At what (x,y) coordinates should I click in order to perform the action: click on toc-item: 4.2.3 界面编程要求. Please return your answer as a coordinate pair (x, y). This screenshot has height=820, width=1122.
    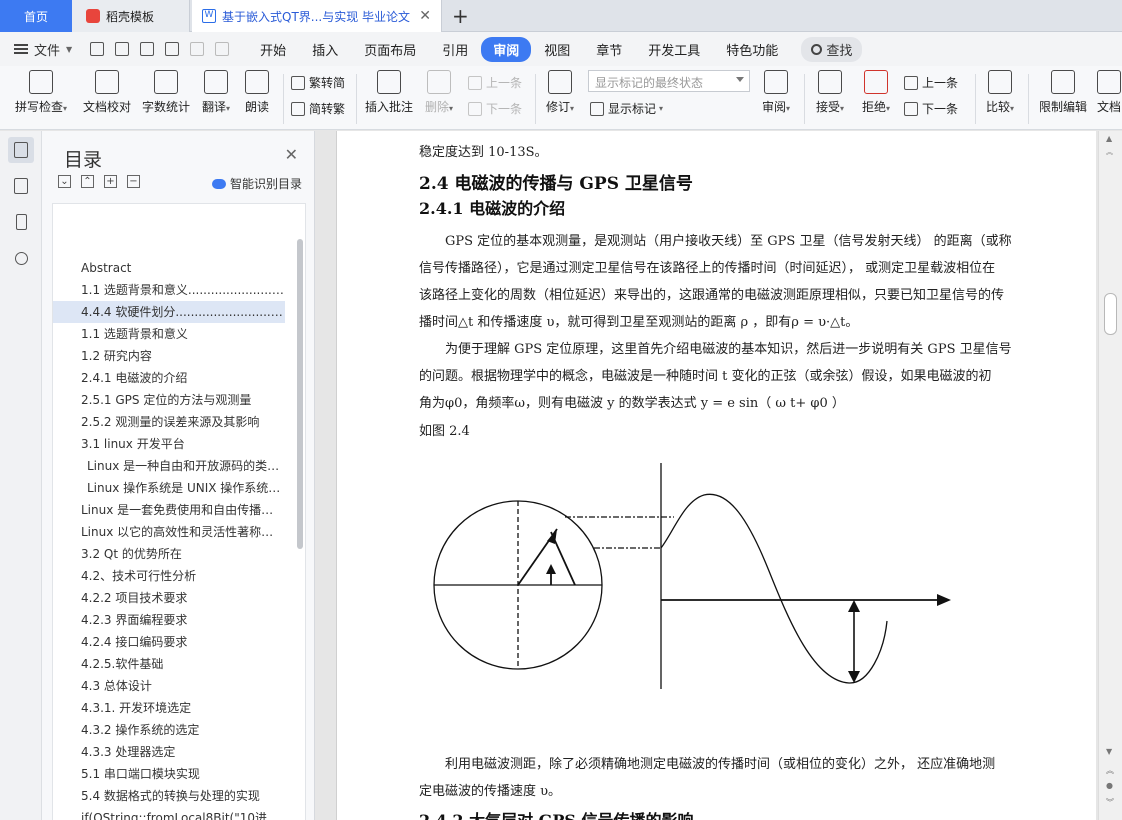
    Looking at the image, I should click on (183, 620).